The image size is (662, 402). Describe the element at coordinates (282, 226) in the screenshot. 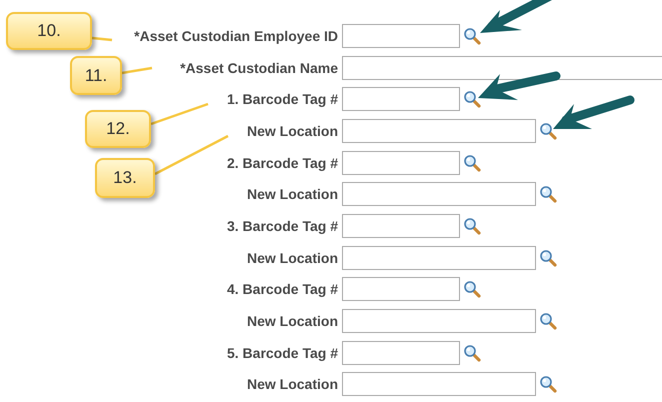

I see `field-label: 3. Barcode Tag #` at that location.